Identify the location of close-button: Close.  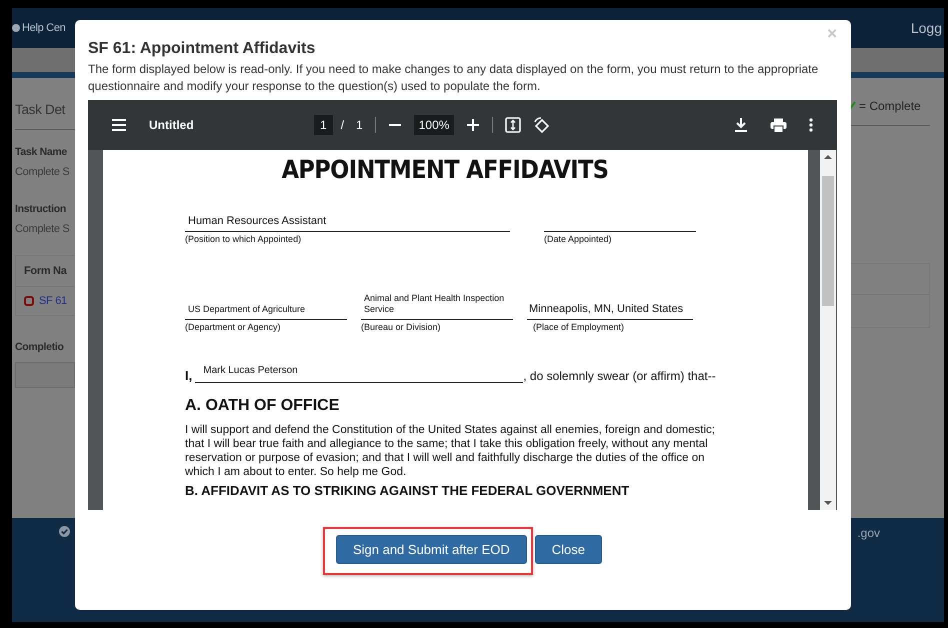
(568, 549).